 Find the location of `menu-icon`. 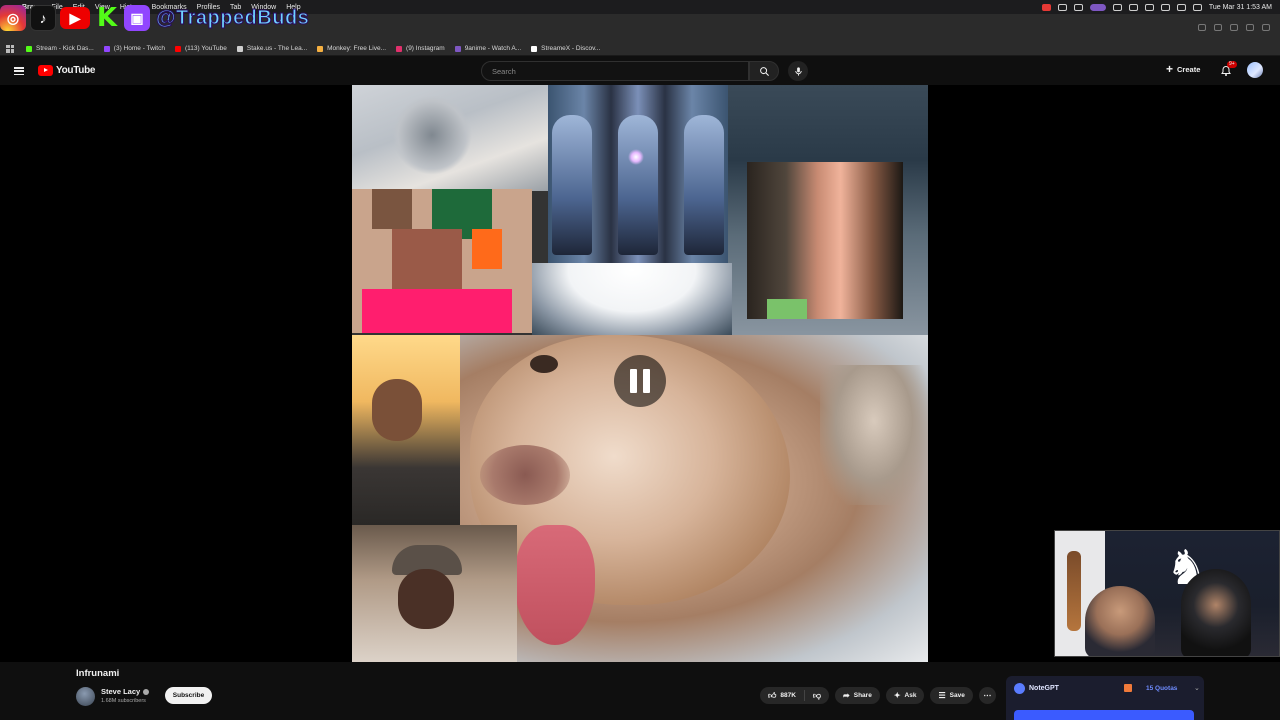

menu-icon is located at coordinates (1266, 27).